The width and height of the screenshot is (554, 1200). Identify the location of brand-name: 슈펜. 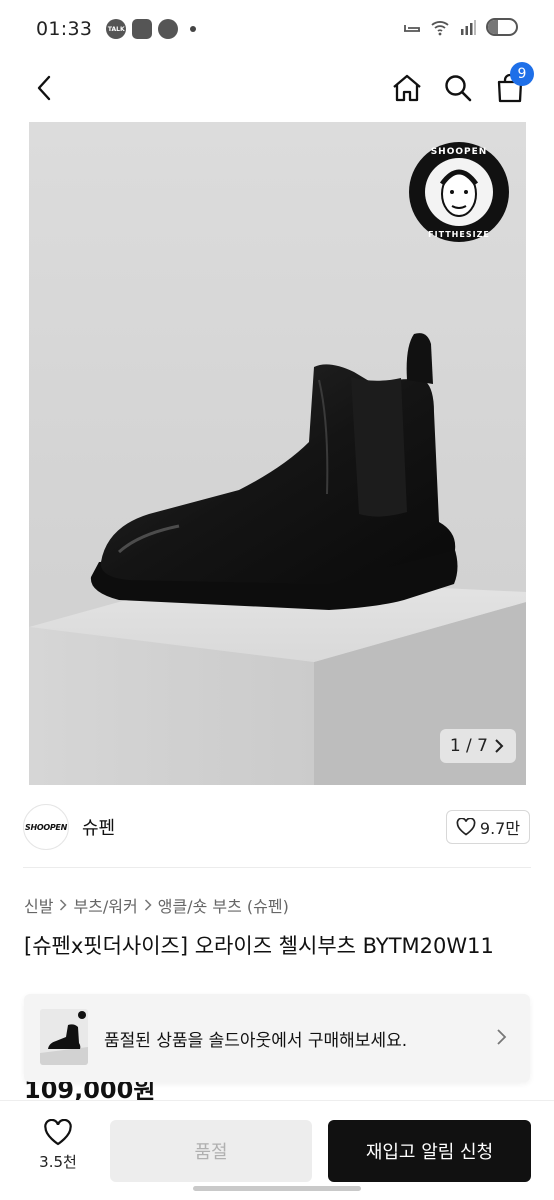
(98, 827).